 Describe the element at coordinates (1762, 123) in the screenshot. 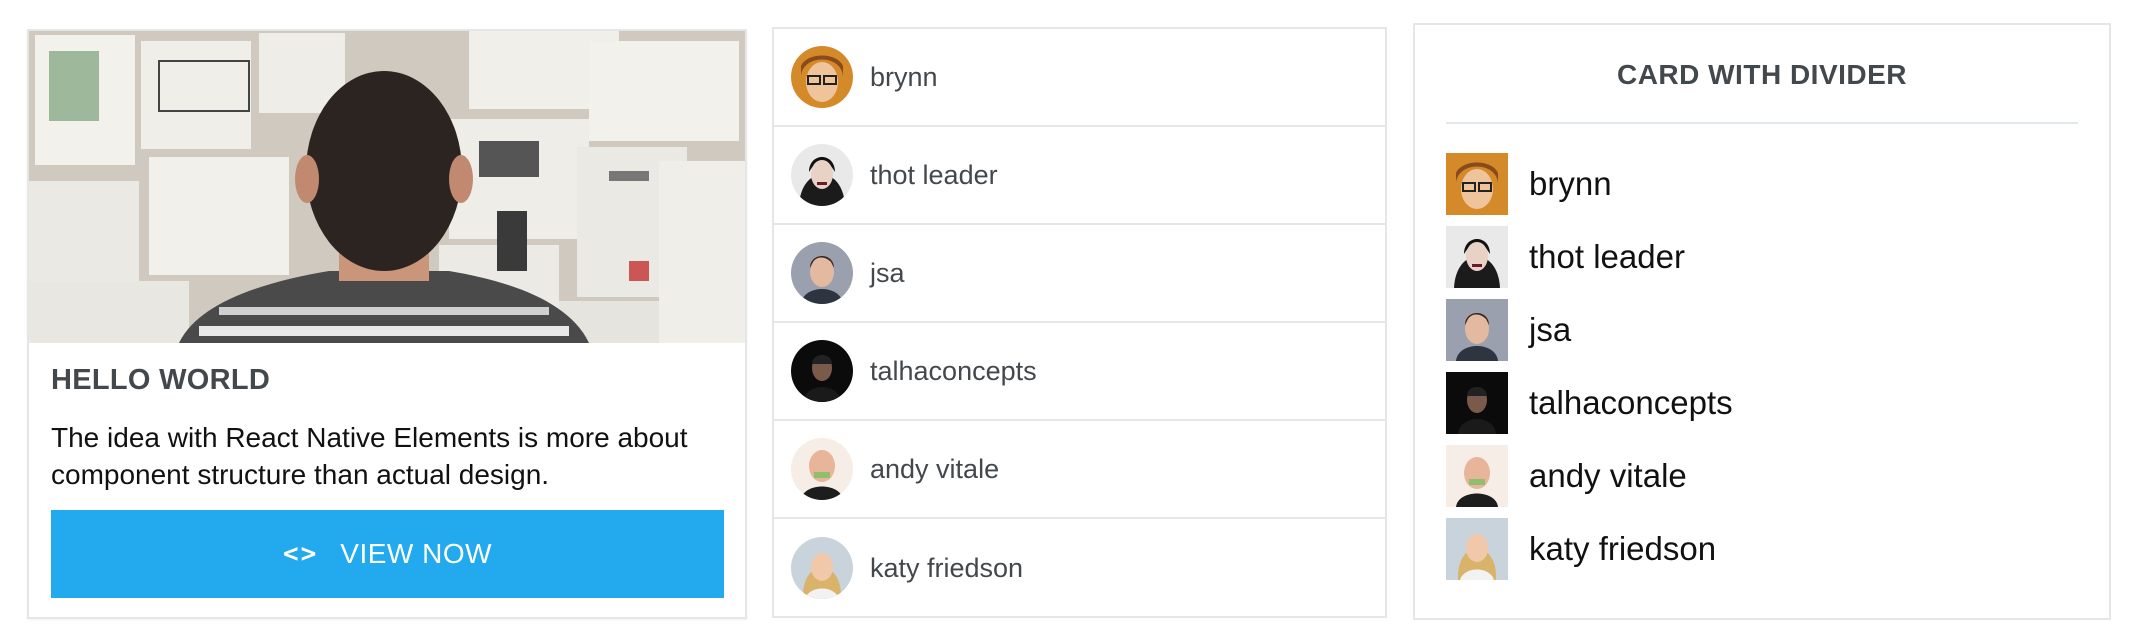

I see `card-divider-line` at that location.